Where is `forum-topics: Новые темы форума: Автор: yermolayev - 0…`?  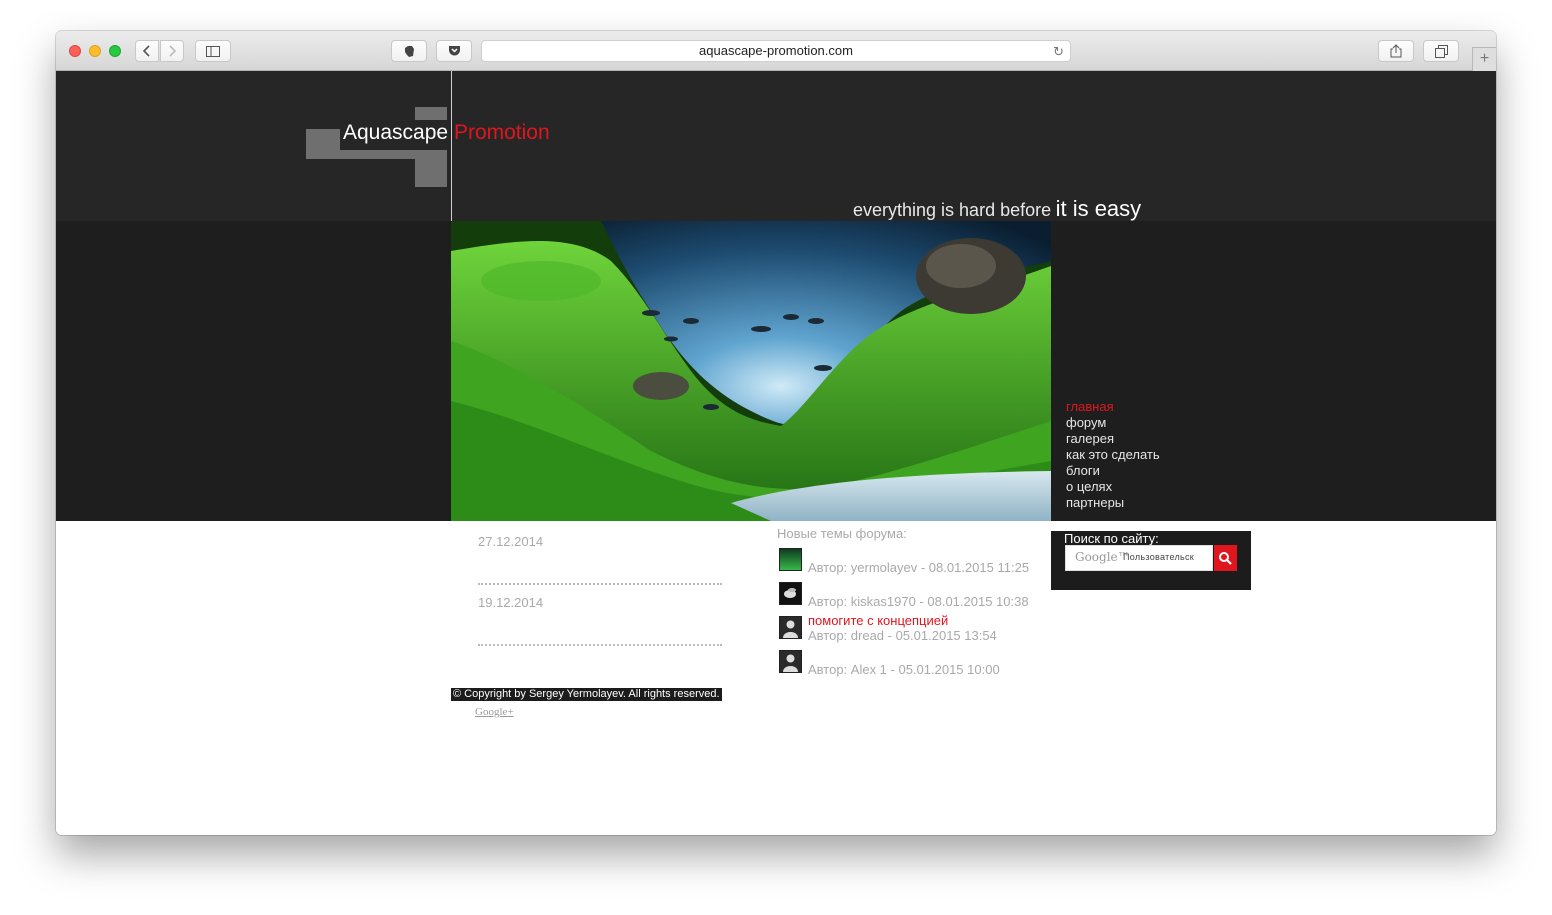 forum-topics: Новые темы форума: Автор: yermolayev - 0… is located at coordinates (927, 601).